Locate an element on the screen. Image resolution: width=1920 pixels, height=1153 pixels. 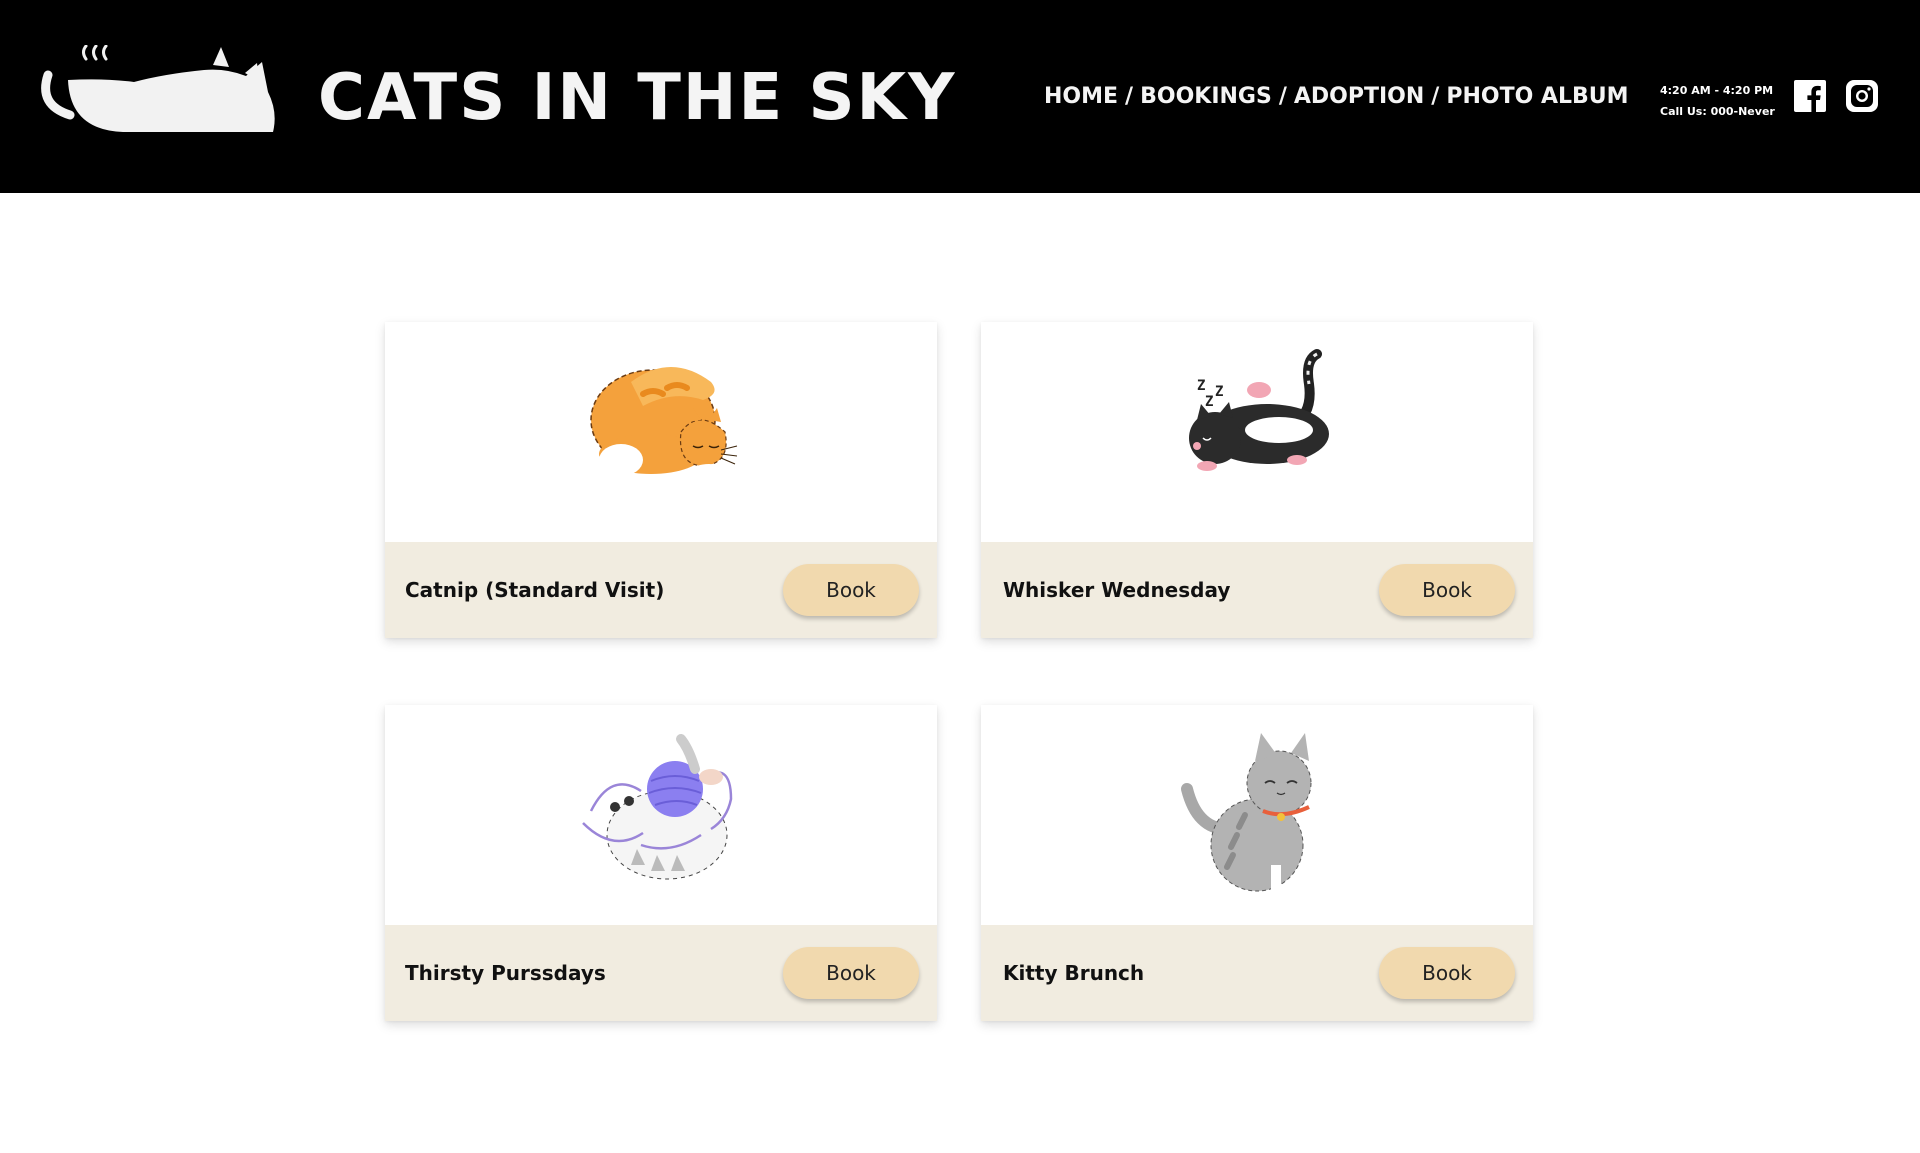
main-nav: HOME / BOOKINGS / ADOPTION / PHOTO ALBUM is located at coordinates (1336, 96).